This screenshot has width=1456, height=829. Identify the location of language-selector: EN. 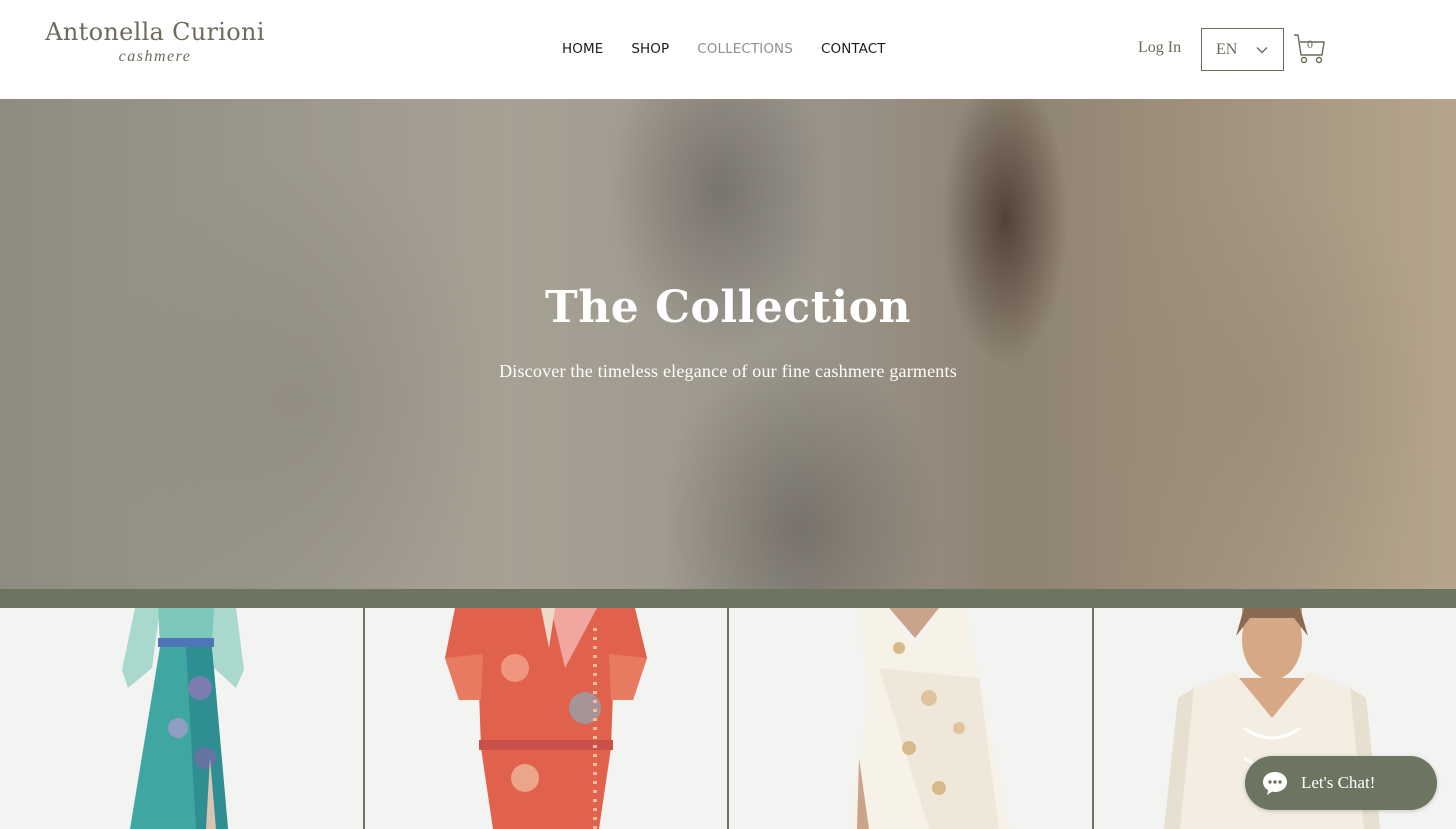
(1242, 49).